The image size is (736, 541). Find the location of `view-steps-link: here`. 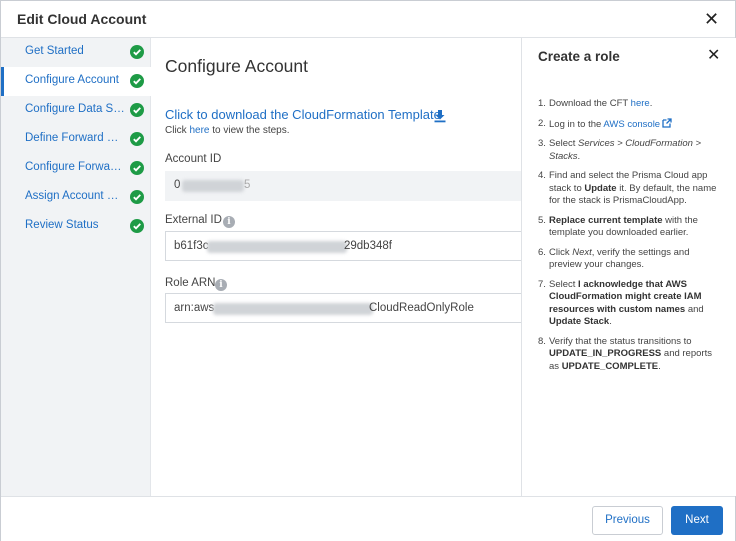

view-steps-link: here is located at coordinates (199, 130).